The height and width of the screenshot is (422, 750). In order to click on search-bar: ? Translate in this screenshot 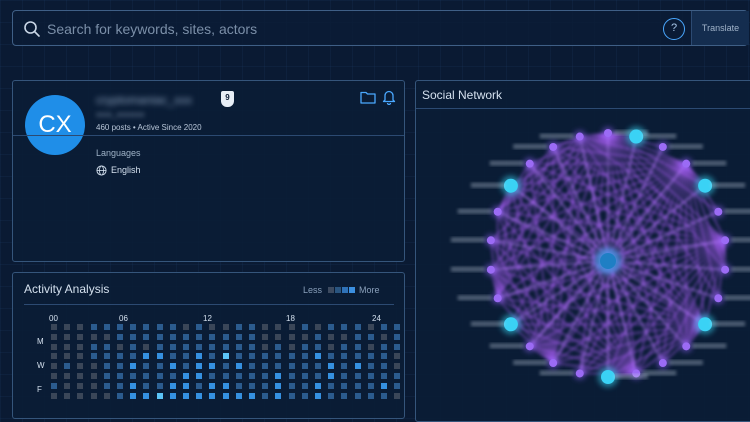, I will do `click(380, 28)`.